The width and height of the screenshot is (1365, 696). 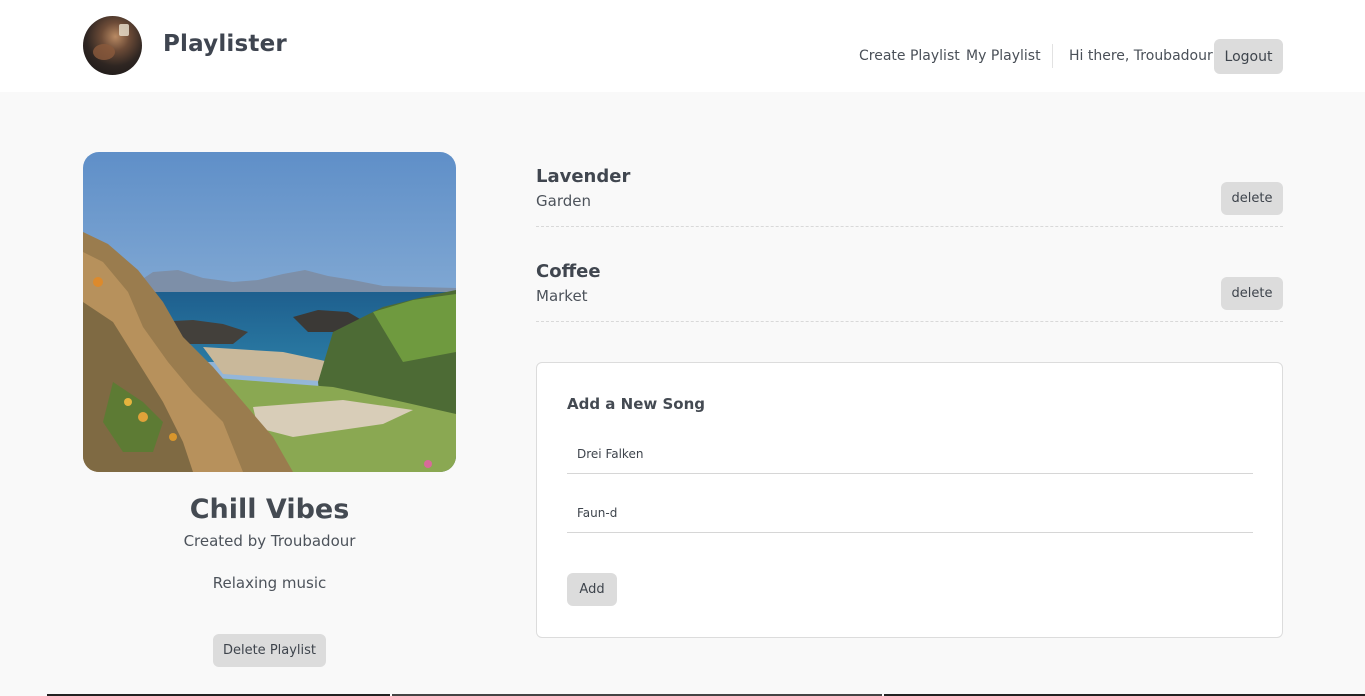 What do you see at coordinates (124, 30) in the screenshot?
I see `avatar-window-detail` at bounding box center [124, 30].